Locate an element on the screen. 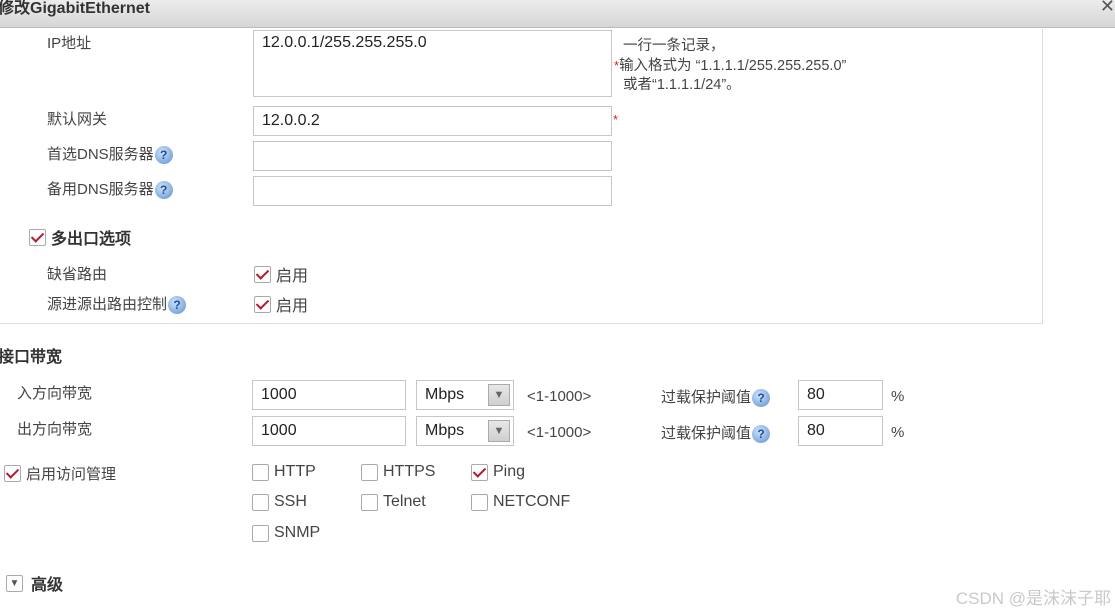 Image resolution: width=1115 pixels, height=615 pixels. advanced-toggle: ▼ 高级 is located at coordinates (34, 583).